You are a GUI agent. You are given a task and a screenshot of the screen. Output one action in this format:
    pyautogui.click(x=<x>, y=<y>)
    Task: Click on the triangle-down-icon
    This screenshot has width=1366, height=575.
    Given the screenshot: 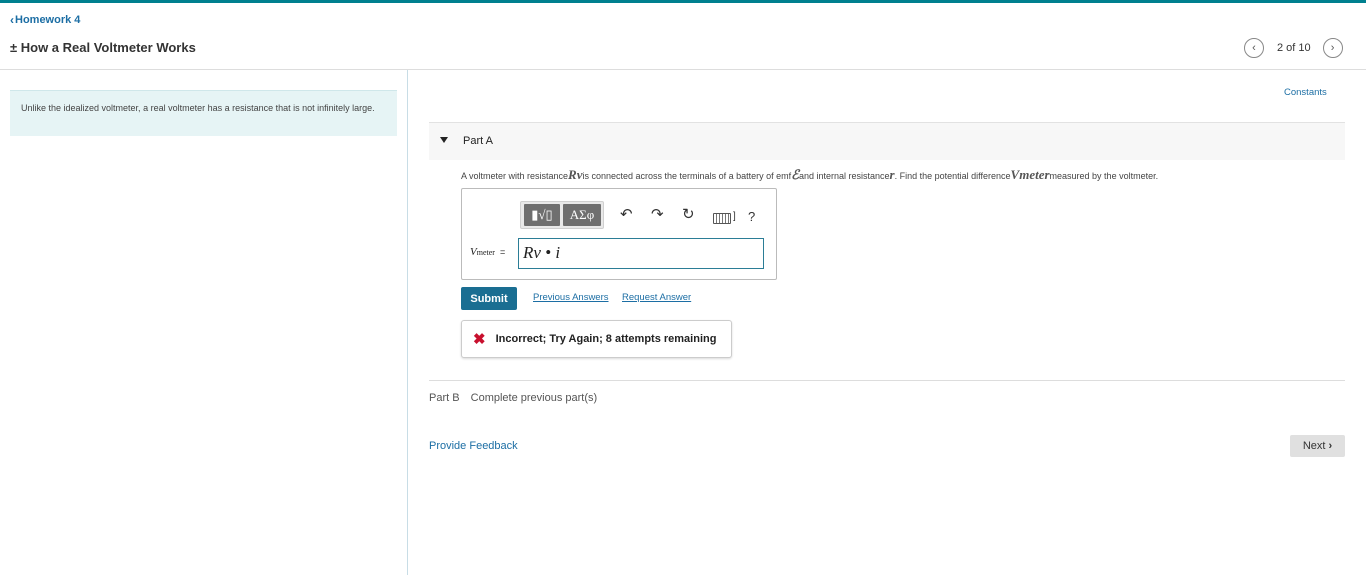 What is the action you would take?
    pyautogui.click(x=444, y=140)
    